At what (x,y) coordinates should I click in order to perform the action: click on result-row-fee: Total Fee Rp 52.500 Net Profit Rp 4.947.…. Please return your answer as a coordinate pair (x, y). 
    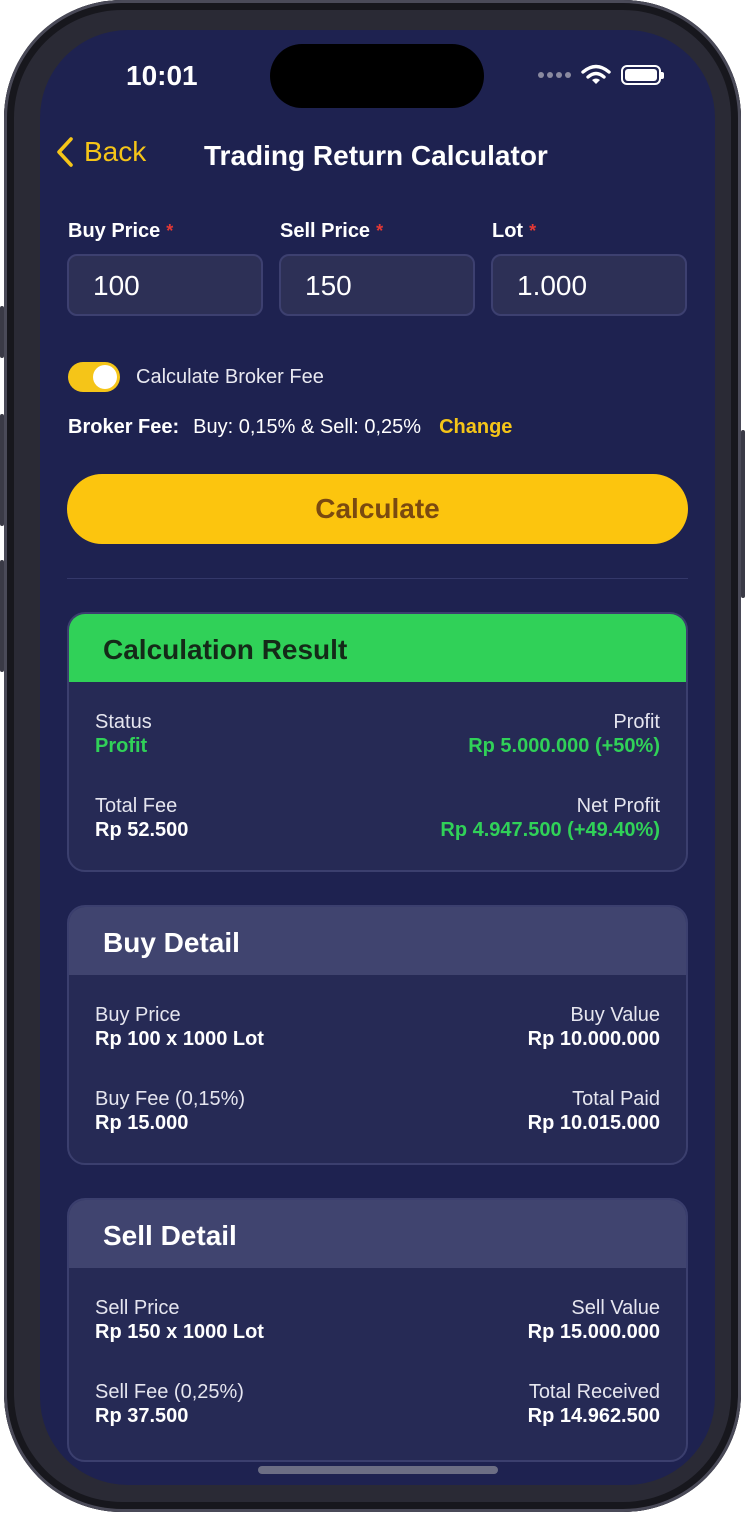
    Looking at the image, I should click on (377, 818).